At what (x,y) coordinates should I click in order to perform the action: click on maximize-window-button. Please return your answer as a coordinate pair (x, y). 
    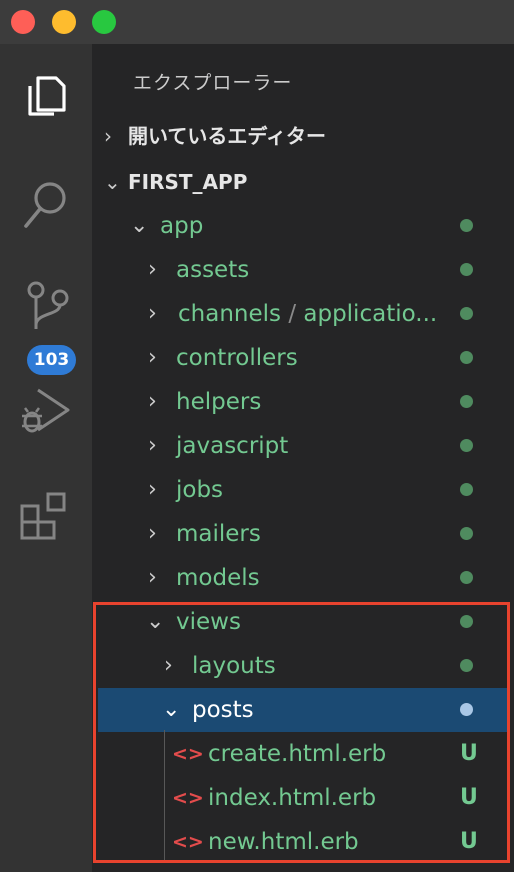
    Looking at the image, I should click on (104, 22).